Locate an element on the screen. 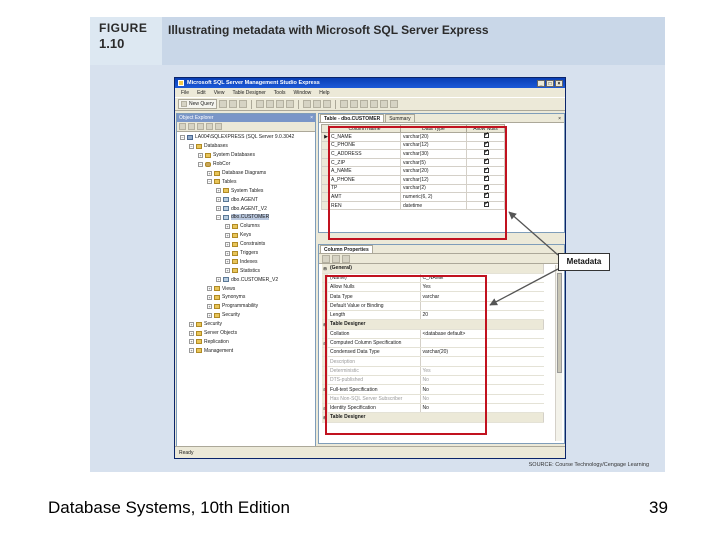  tab-column-properties: Column Properties is located at coordinates (346, 249).